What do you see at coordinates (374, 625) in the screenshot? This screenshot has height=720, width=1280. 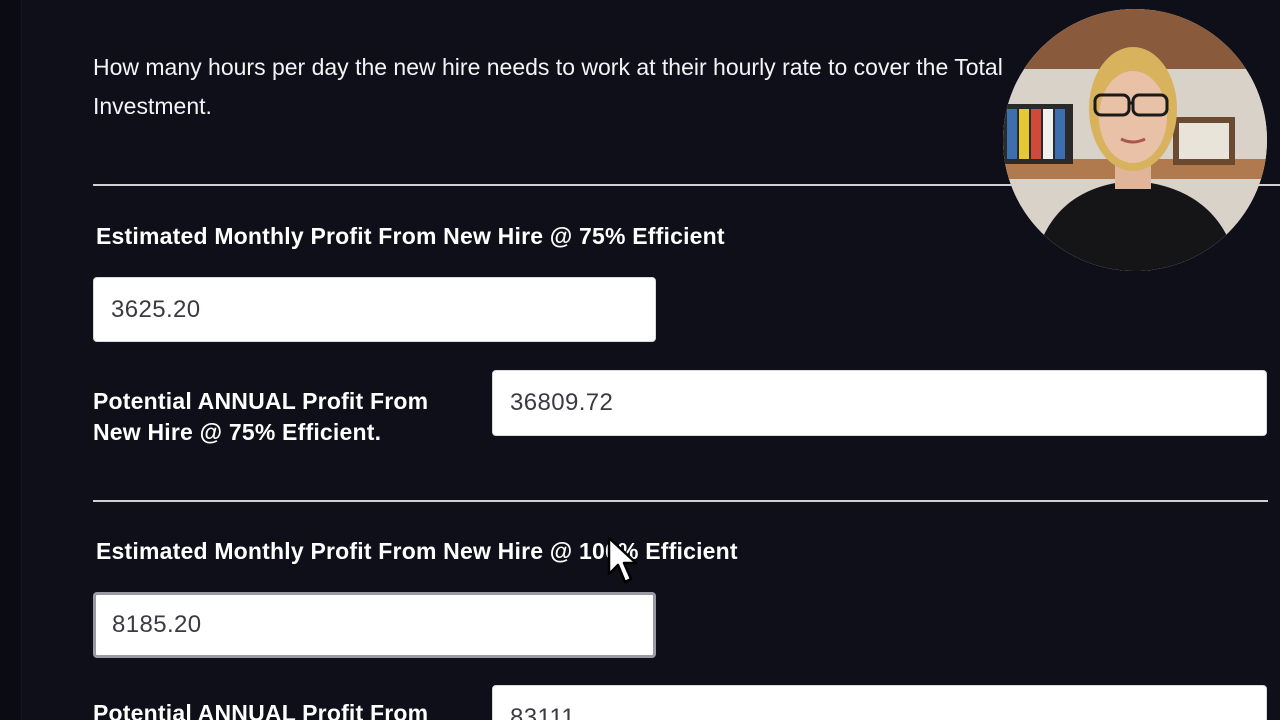 I see `monthly-profit-100-field: 8185.20` at bounding box center [374, 625].